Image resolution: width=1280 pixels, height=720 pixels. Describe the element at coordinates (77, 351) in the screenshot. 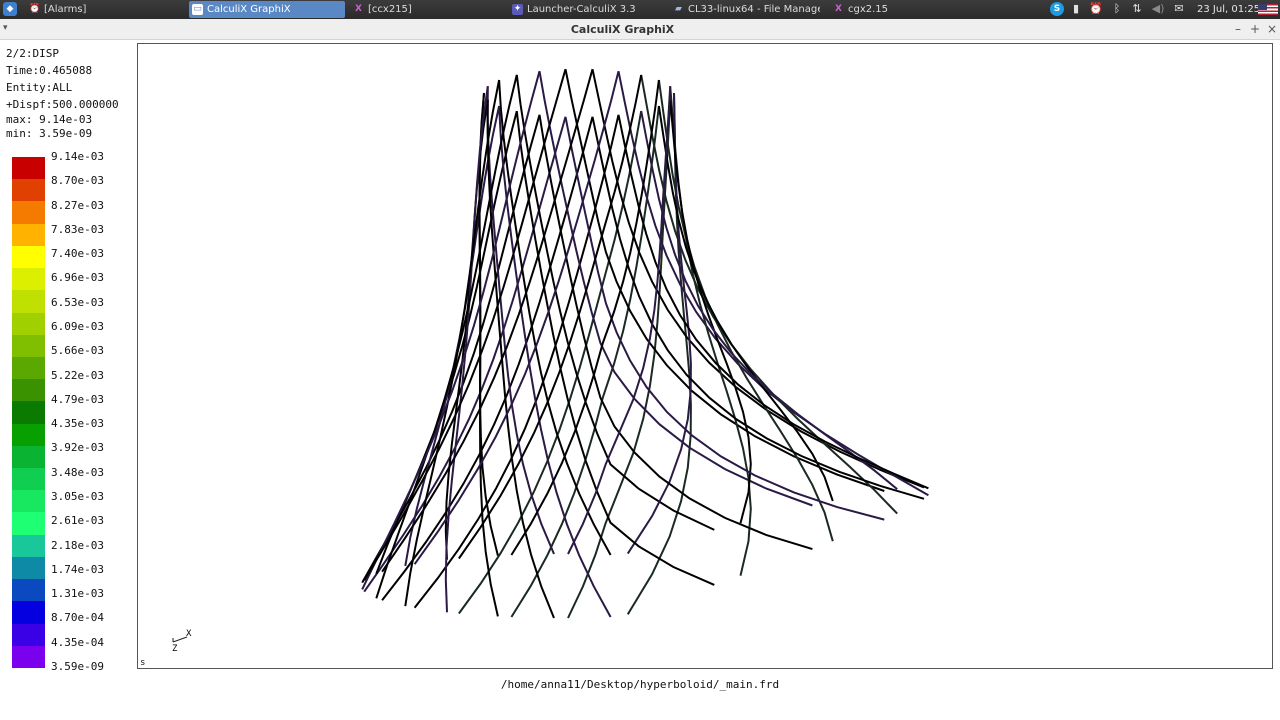

I see `legend-label: 5.66e-03` at that location.